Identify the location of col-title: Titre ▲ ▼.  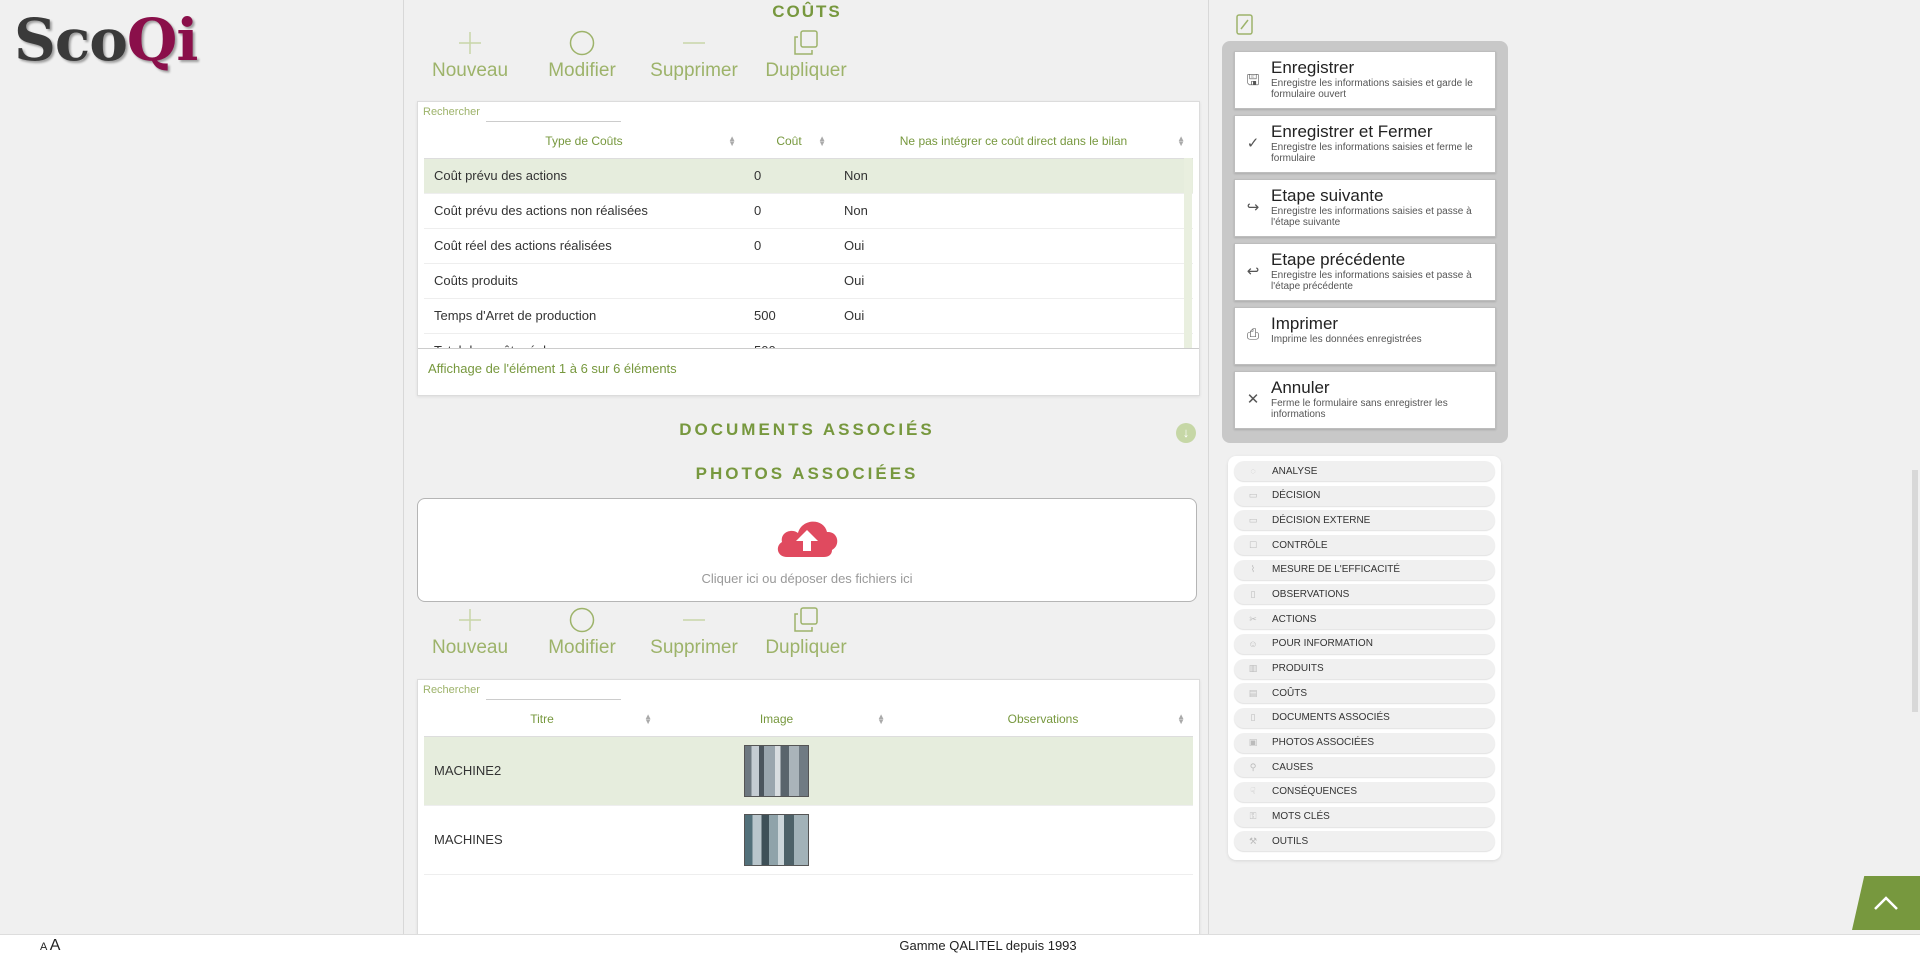
(542, 719).